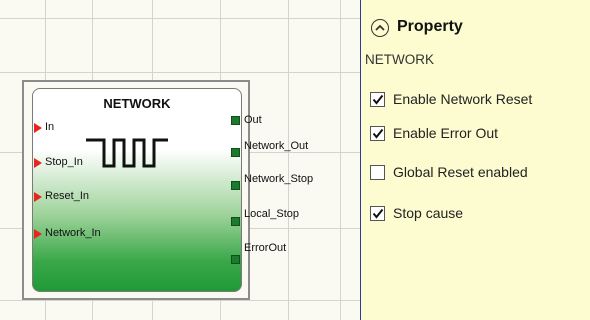 Image resolution: width=590 pixels, height=320 pixels. I want to click on property-global-reset-enabled: Global Reset enabled, so click(449, 172).